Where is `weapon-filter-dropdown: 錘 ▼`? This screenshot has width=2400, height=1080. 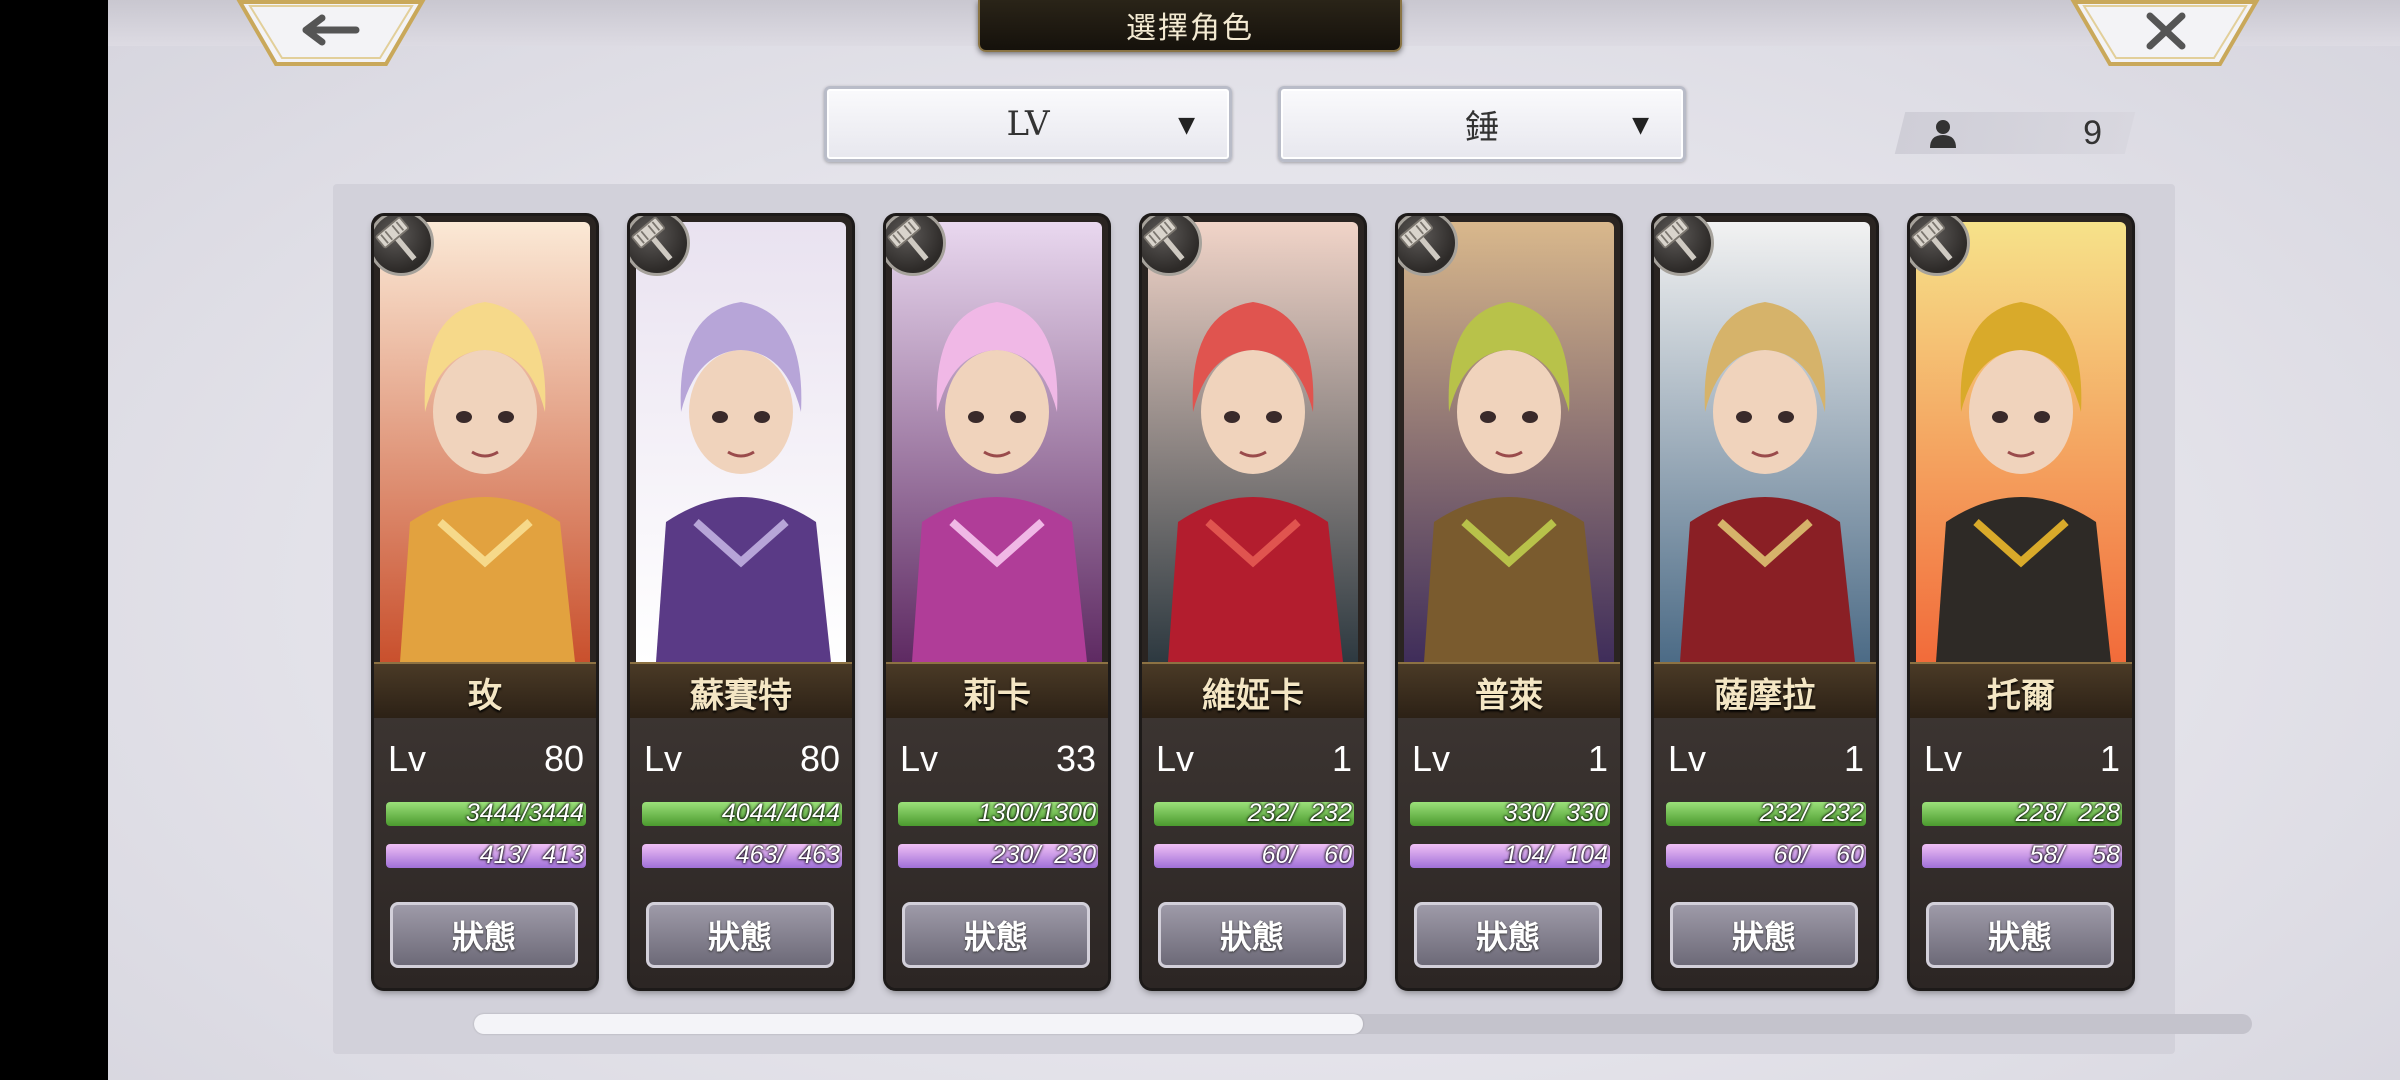 weapon-filter-dropdown: 錘 ▼ is located at coordinates (1482, 124).